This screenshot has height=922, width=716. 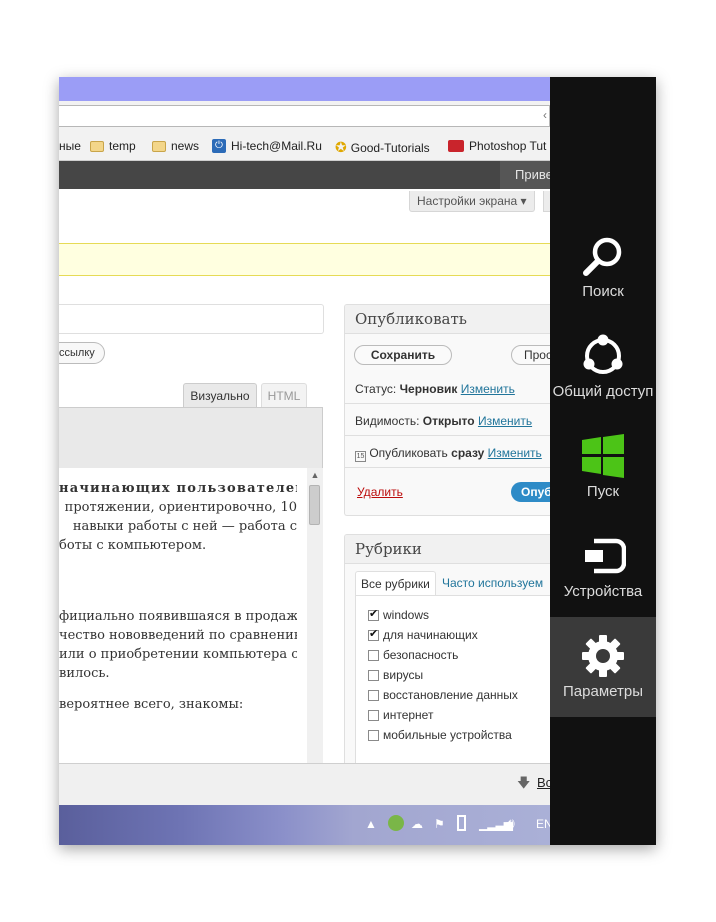 I want to click on editor-text-line: боты с компьютером., so click(x=133, y=545).